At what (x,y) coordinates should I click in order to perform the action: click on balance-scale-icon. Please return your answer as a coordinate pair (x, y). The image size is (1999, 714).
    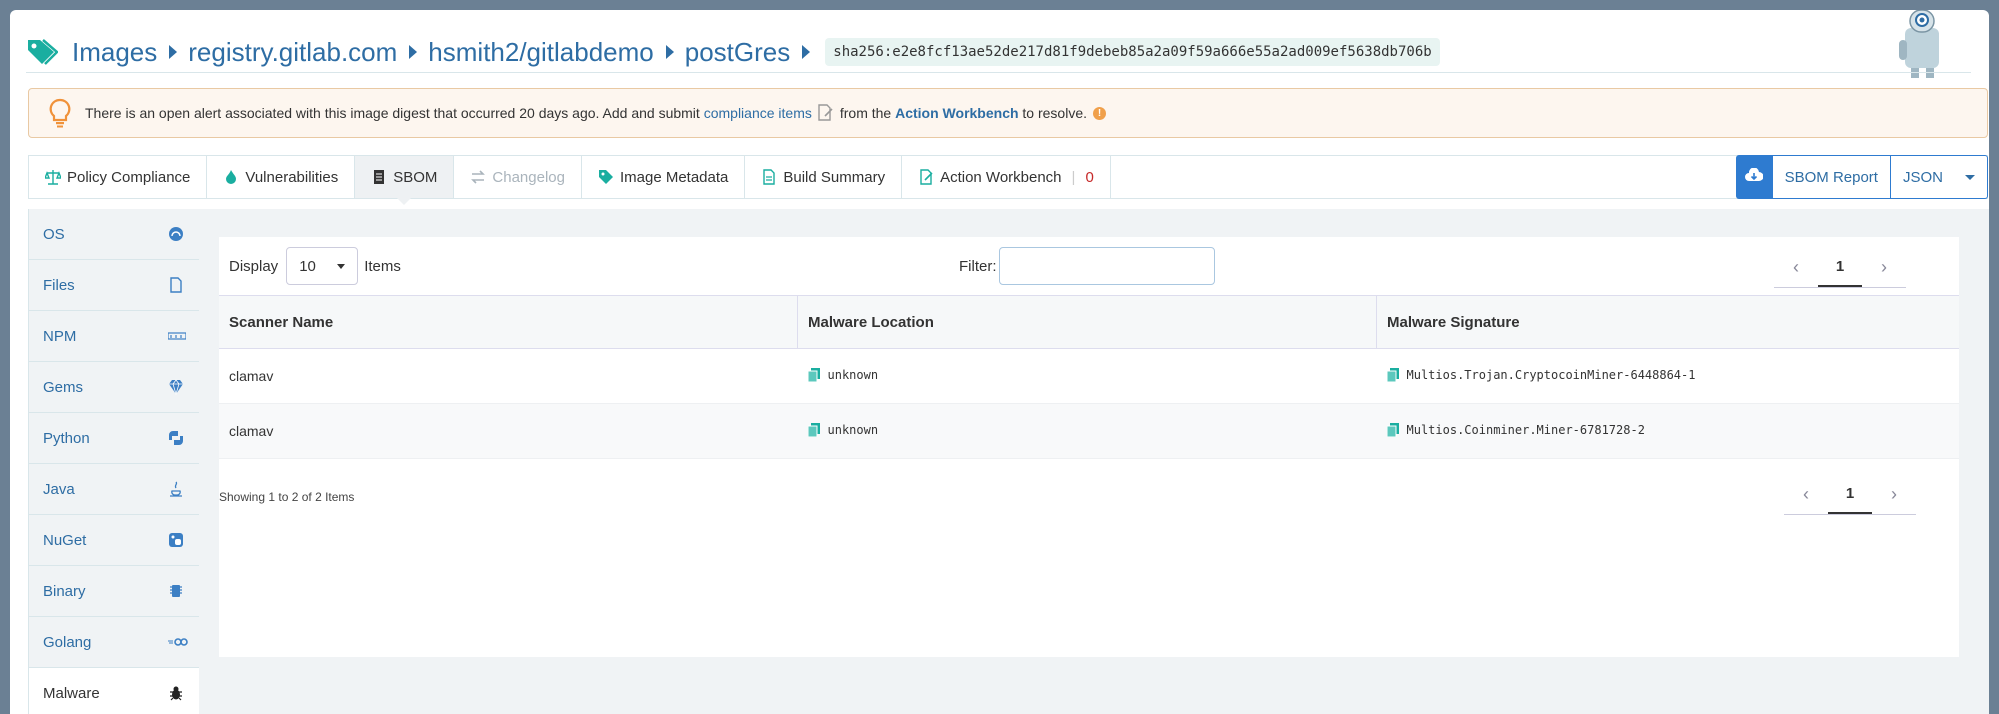
    Looking at the image, I should click on (53, 177).